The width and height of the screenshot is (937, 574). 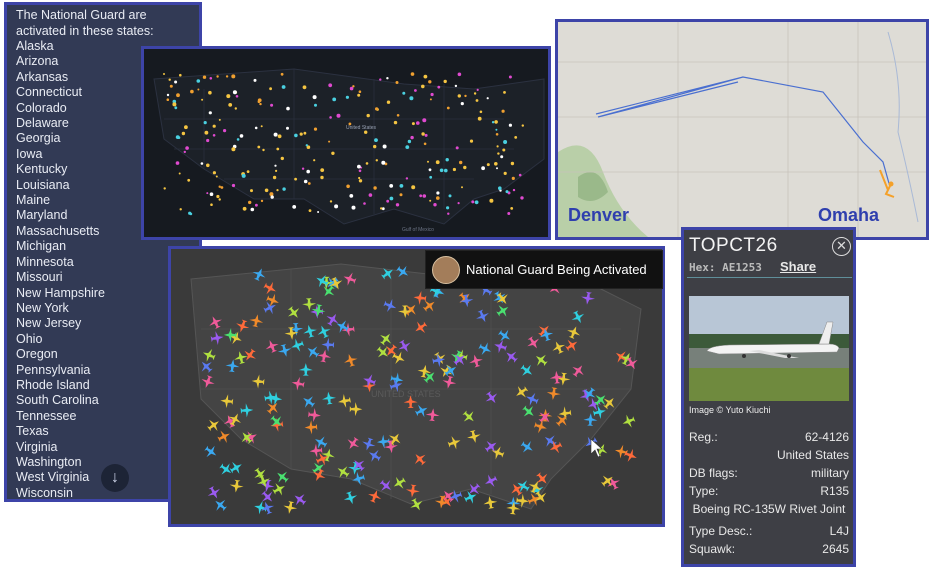 I want to click on share-link: Share, so click(x=798, y=266).